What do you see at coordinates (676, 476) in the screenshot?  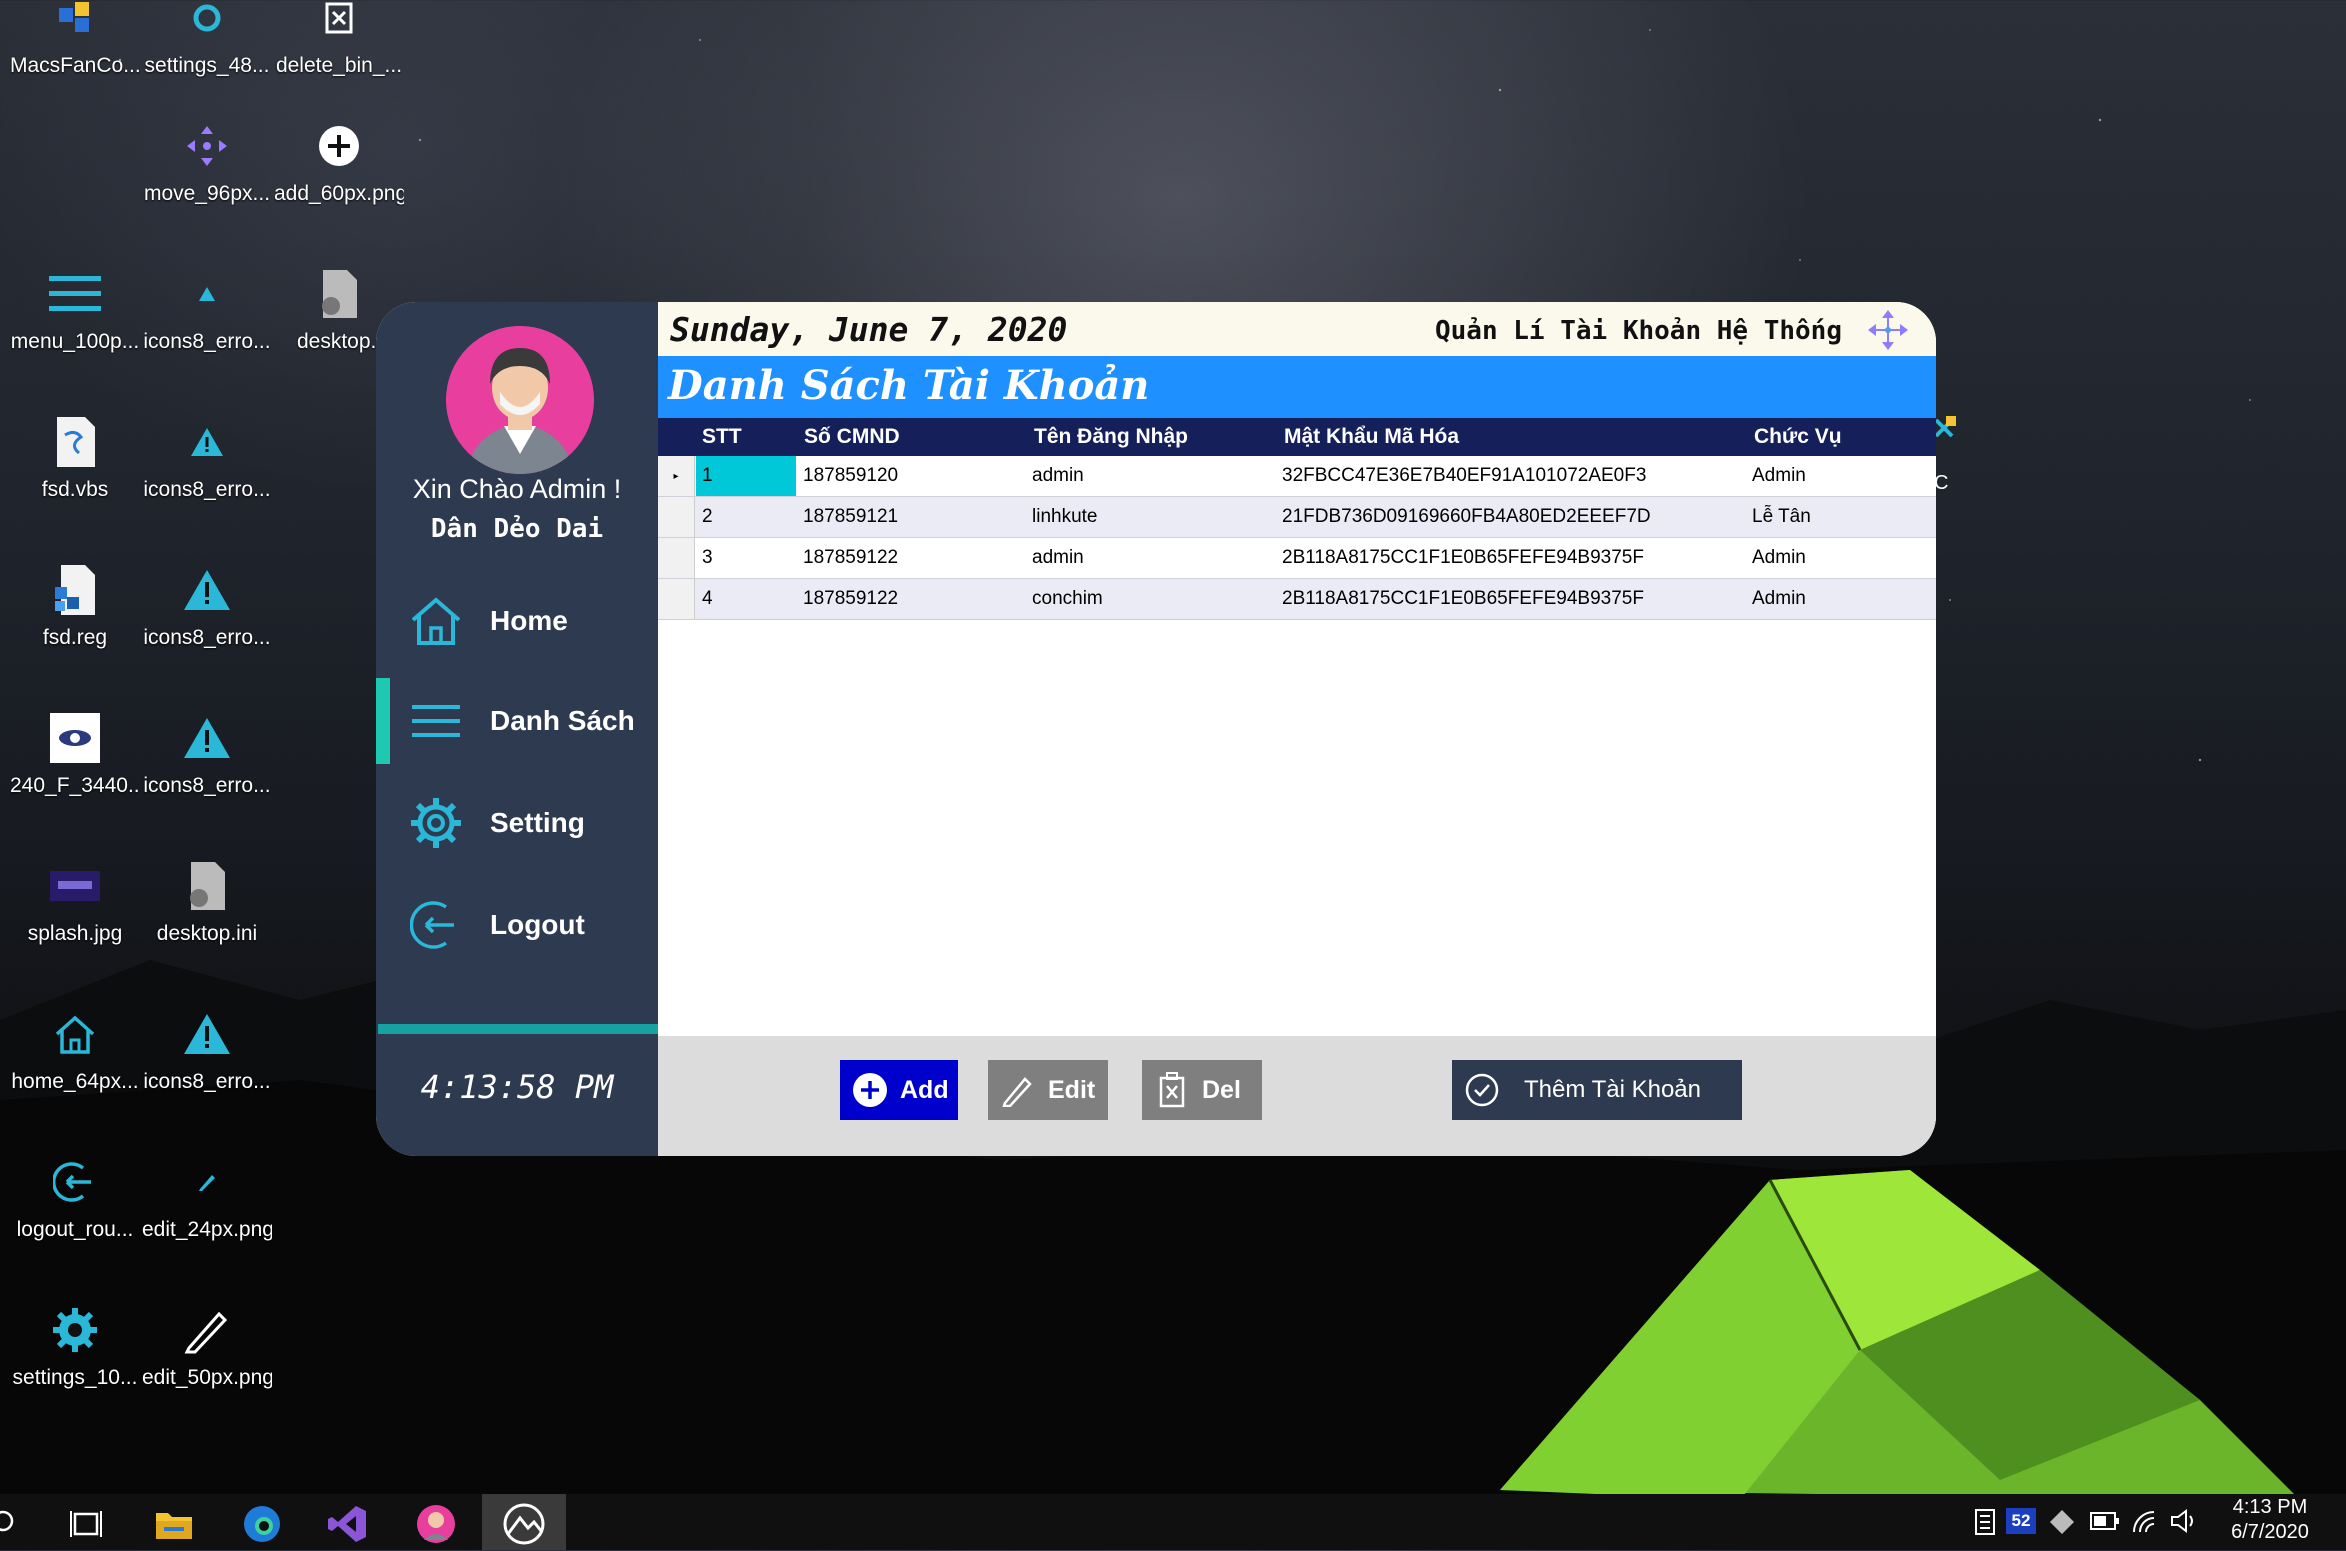 I see `row-selector-arrow: ▸` at bounding box center [676, 476].